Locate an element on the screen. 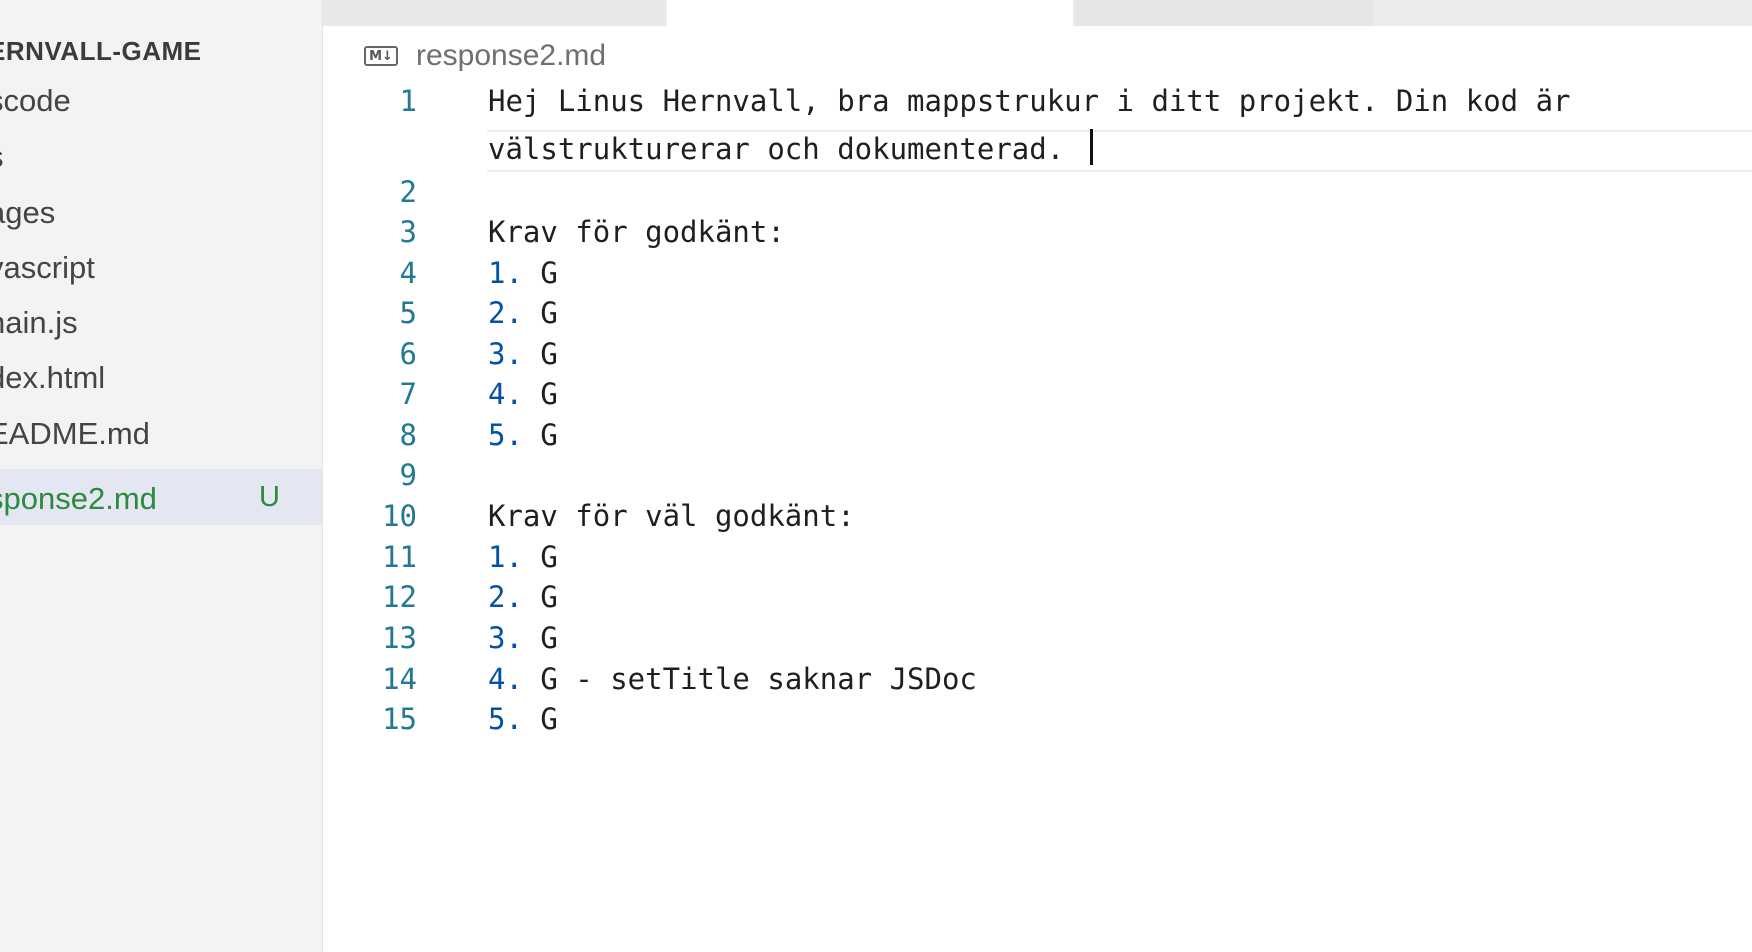 Image resolution: width=1752 pixels, height=952 pixels. line-text: 4. G - setTitle saknar JSDoc is located at coordinates (732, 679).